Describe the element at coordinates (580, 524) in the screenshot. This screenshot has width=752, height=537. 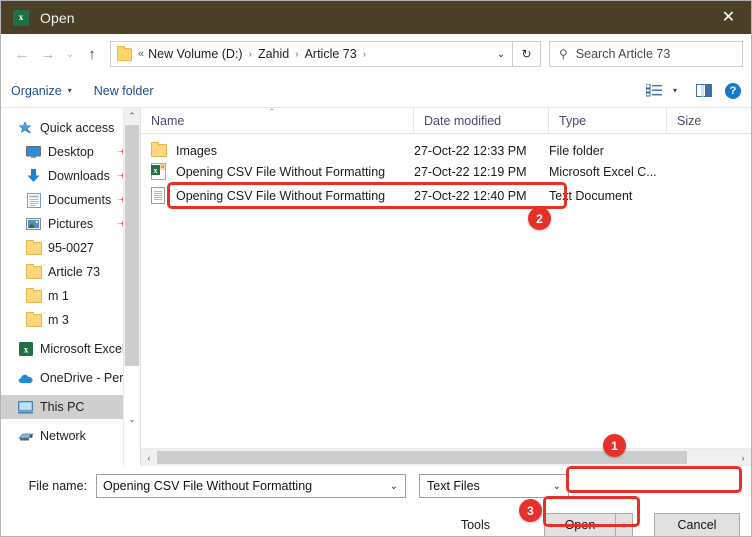
I see `open-button-label: Open` at that location.